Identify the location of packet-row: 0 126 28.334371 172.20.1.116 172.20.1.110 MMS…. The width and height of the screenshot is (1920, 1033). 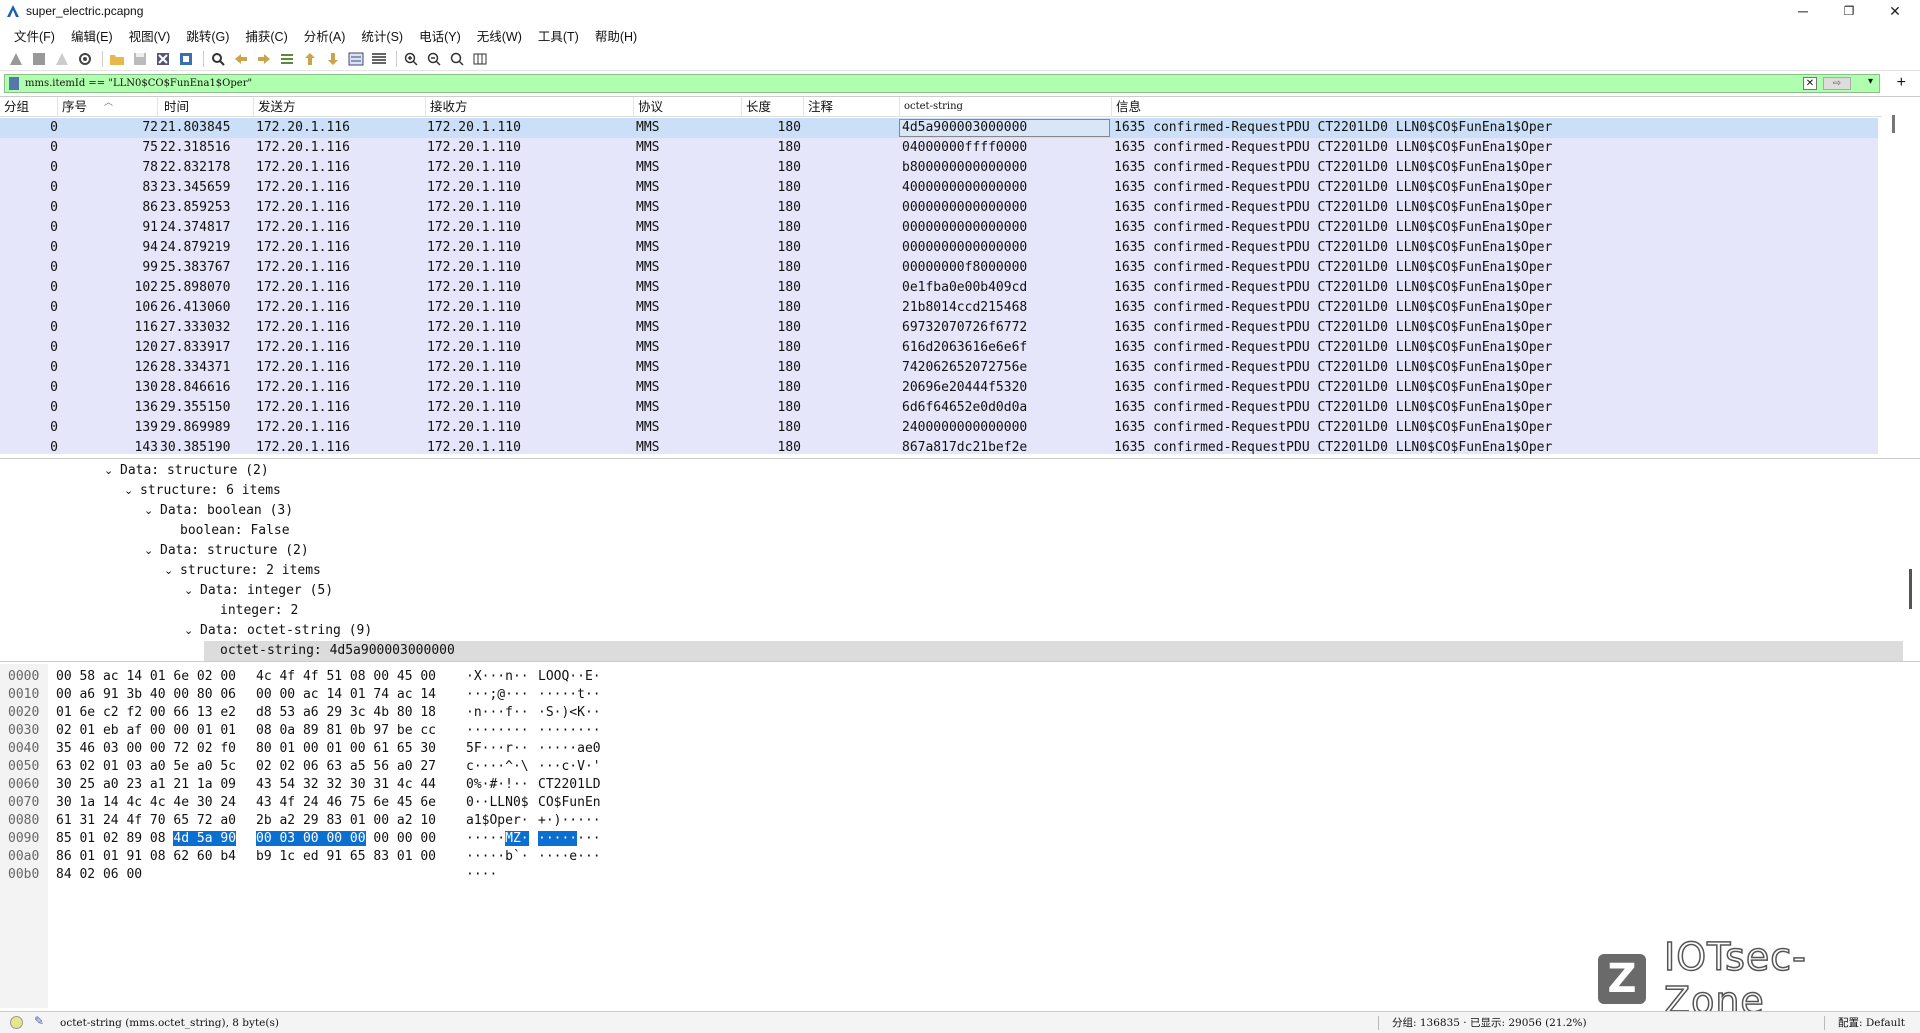
(939, 368).